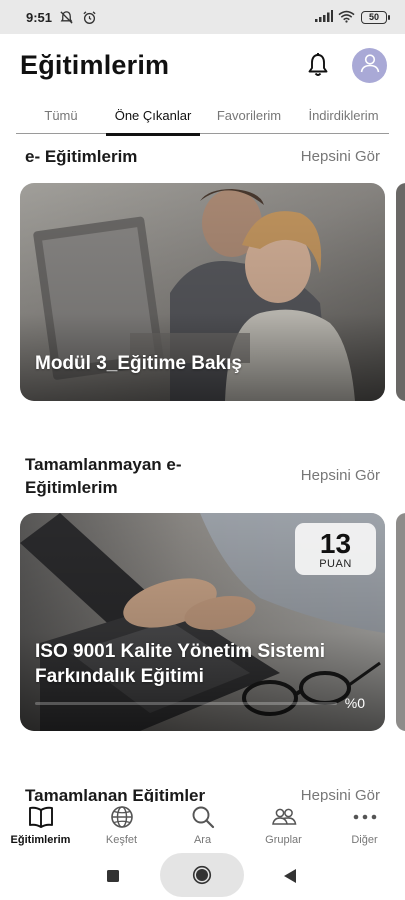 Image resolution: width=405 pixels, height=900 pixels. Describe the element at coordinates (203, 817) in the screenshot. I see `search-icon` at that location.